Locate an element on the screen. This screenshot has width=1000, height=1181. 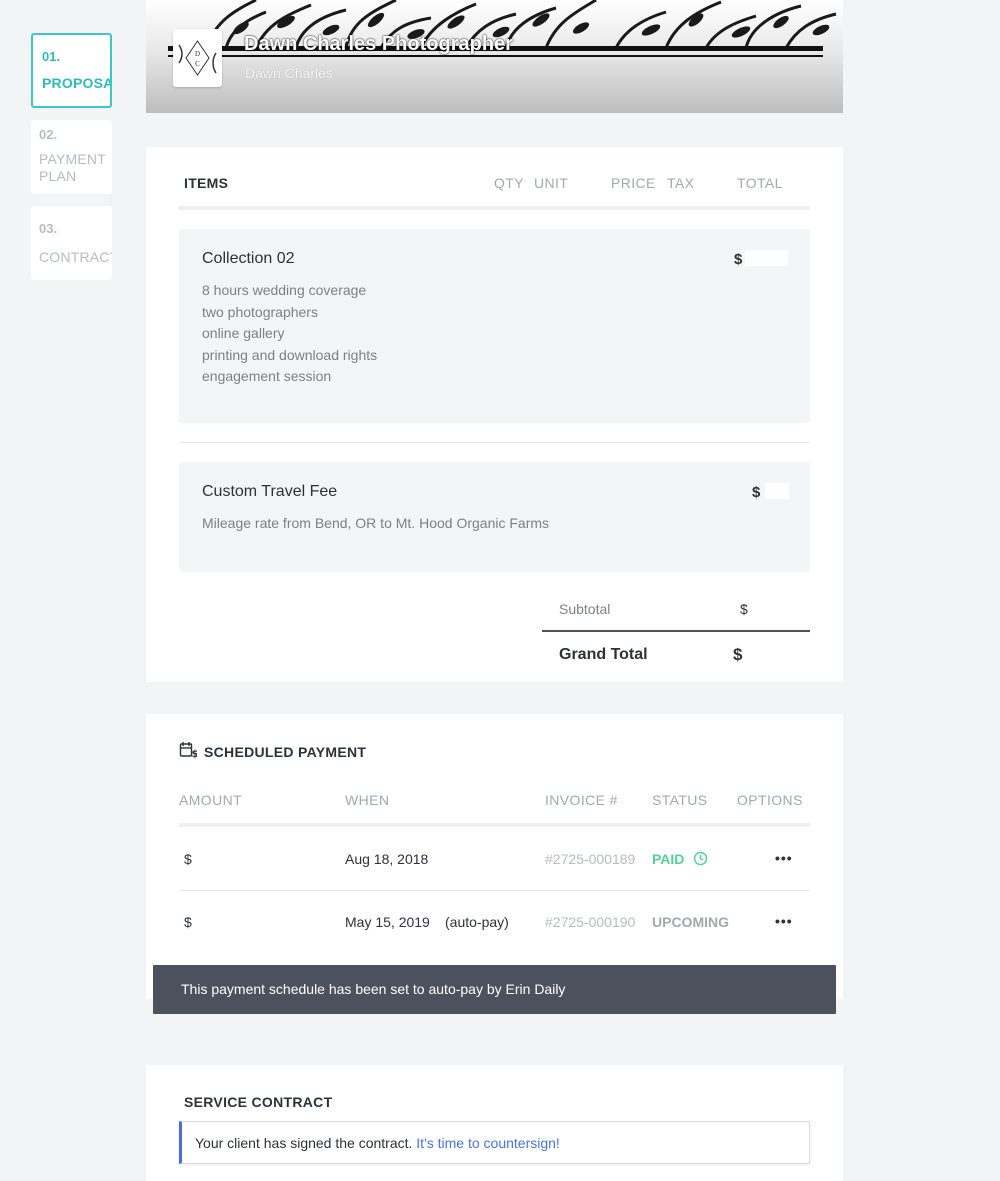
service-contract-title: SERVICE CONTRACT is located at coordinates (258, 1102).